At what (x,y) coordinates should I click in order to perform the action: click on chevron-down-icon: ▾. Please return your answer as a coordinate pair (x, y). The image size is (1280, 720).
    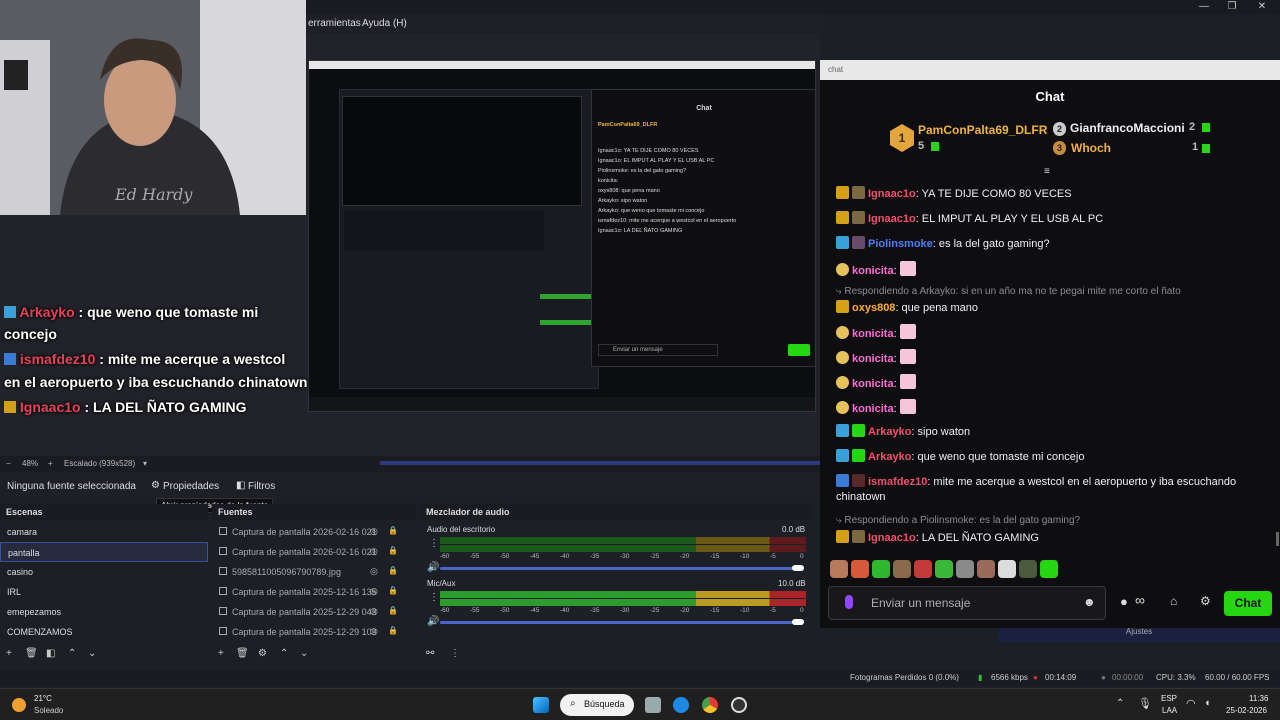
    Looking at the image, I should click on (145, 463).